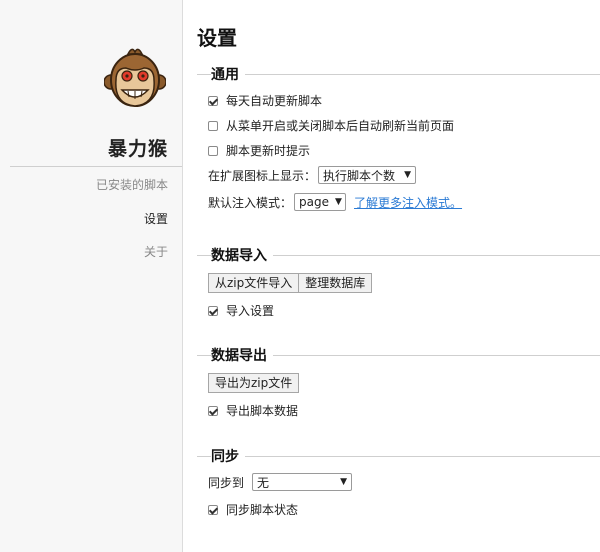 This screenshot has height=552, width=600. Describe the element at coordinates (132, 184) in the screenshot. I see `nav-item-installed-scripts: 已安装的脚本` at that location.